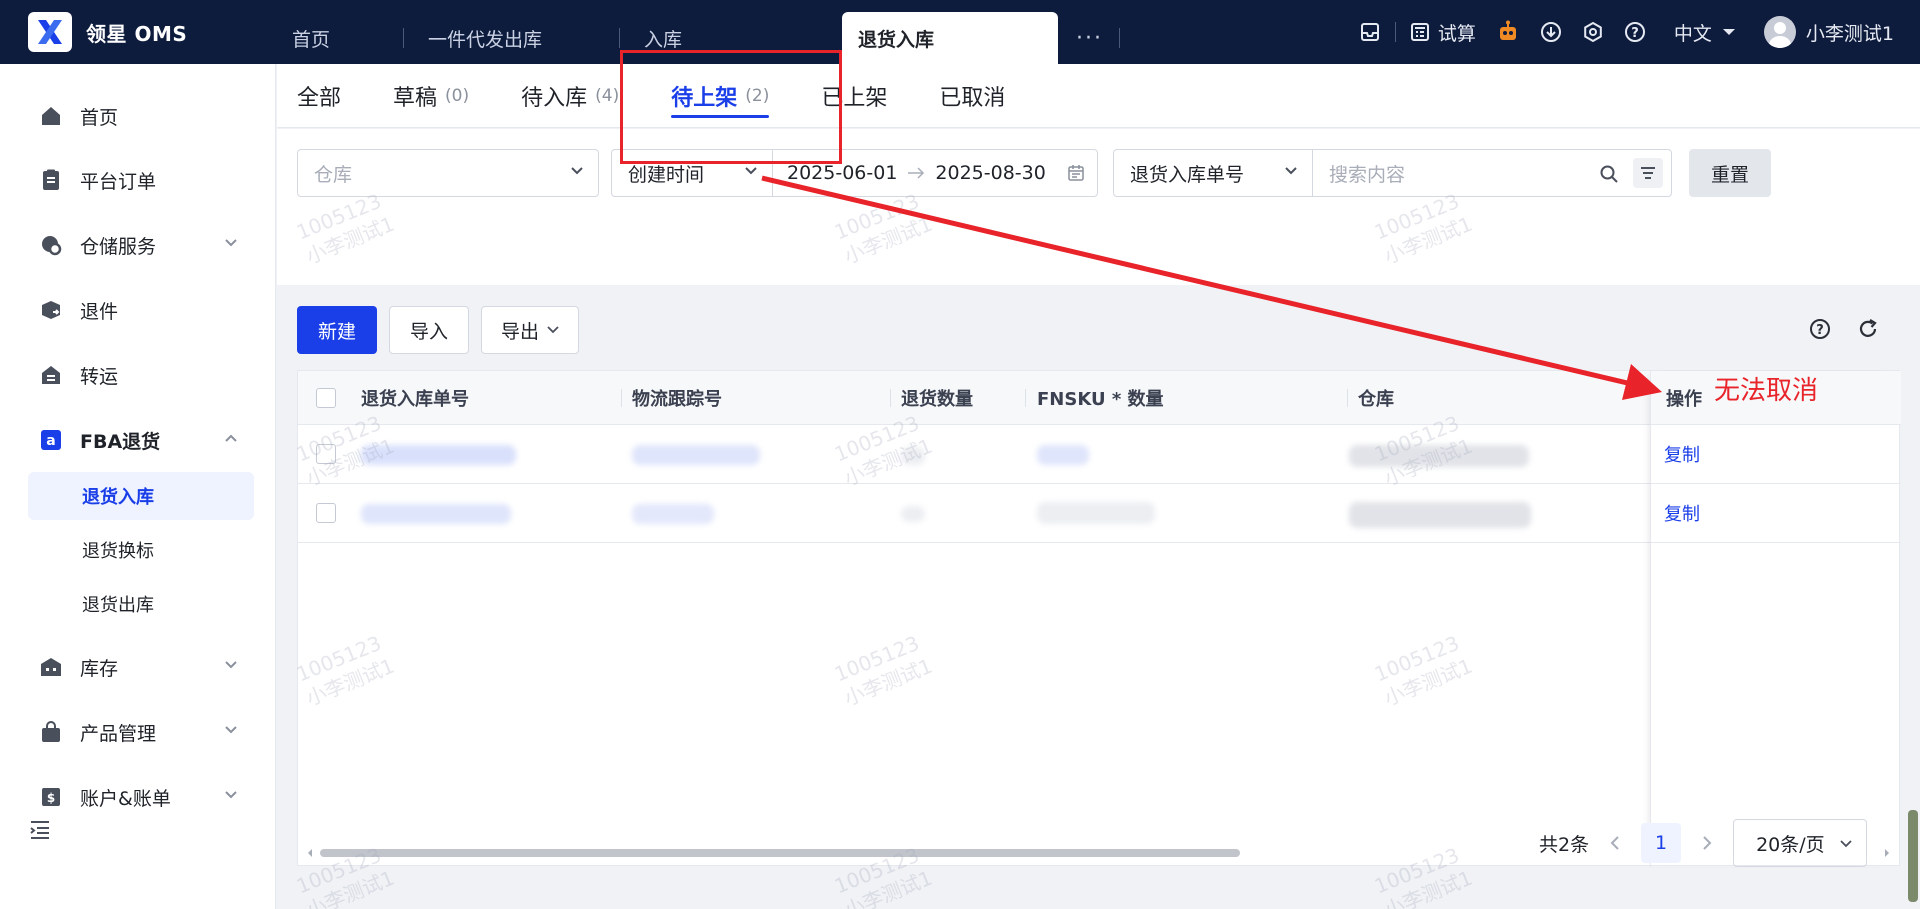 This screenshot has height=909, width=1920. I want to click on top-tab-home: 首页, so click(336, 38).